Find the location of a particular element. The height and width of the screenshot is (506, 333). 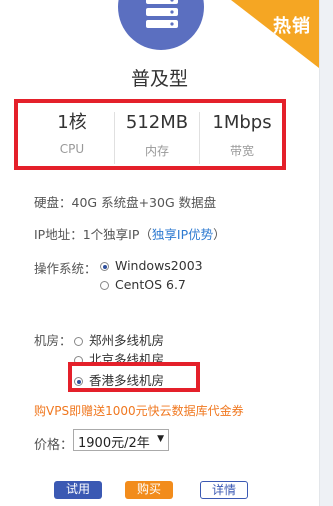

detail-button: 详情 is located at coordinates (224, 490).